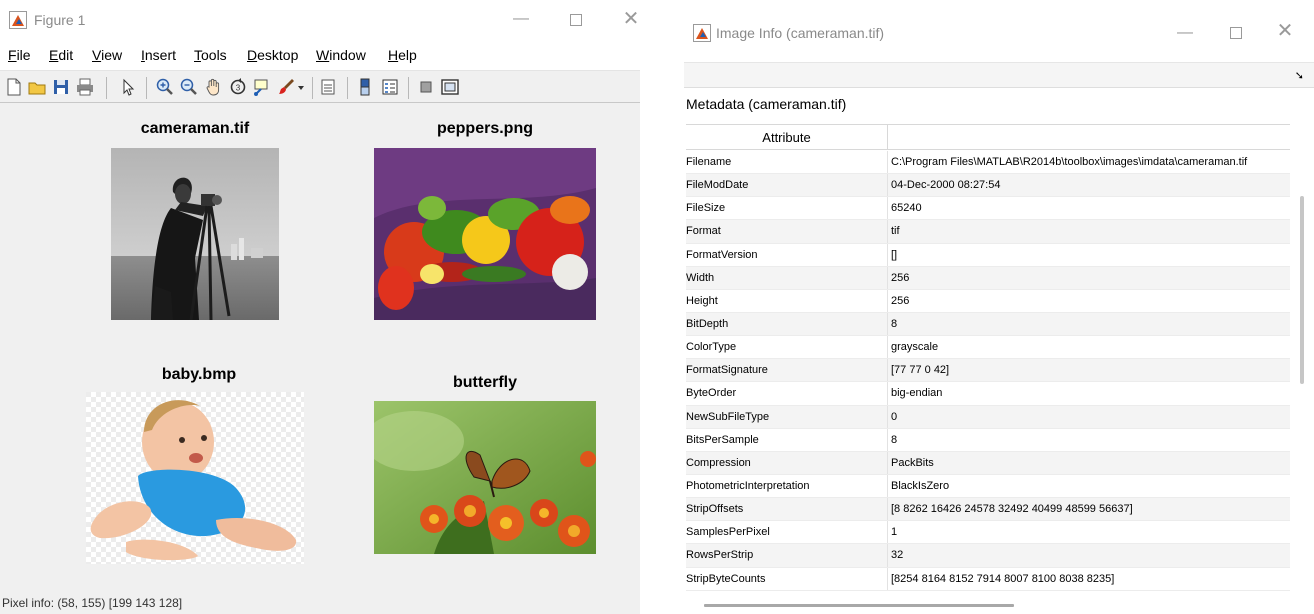 Image resolution: width=1314 pixels, height=614 pixels. I want to click on brush-icon, so click(286, 87).